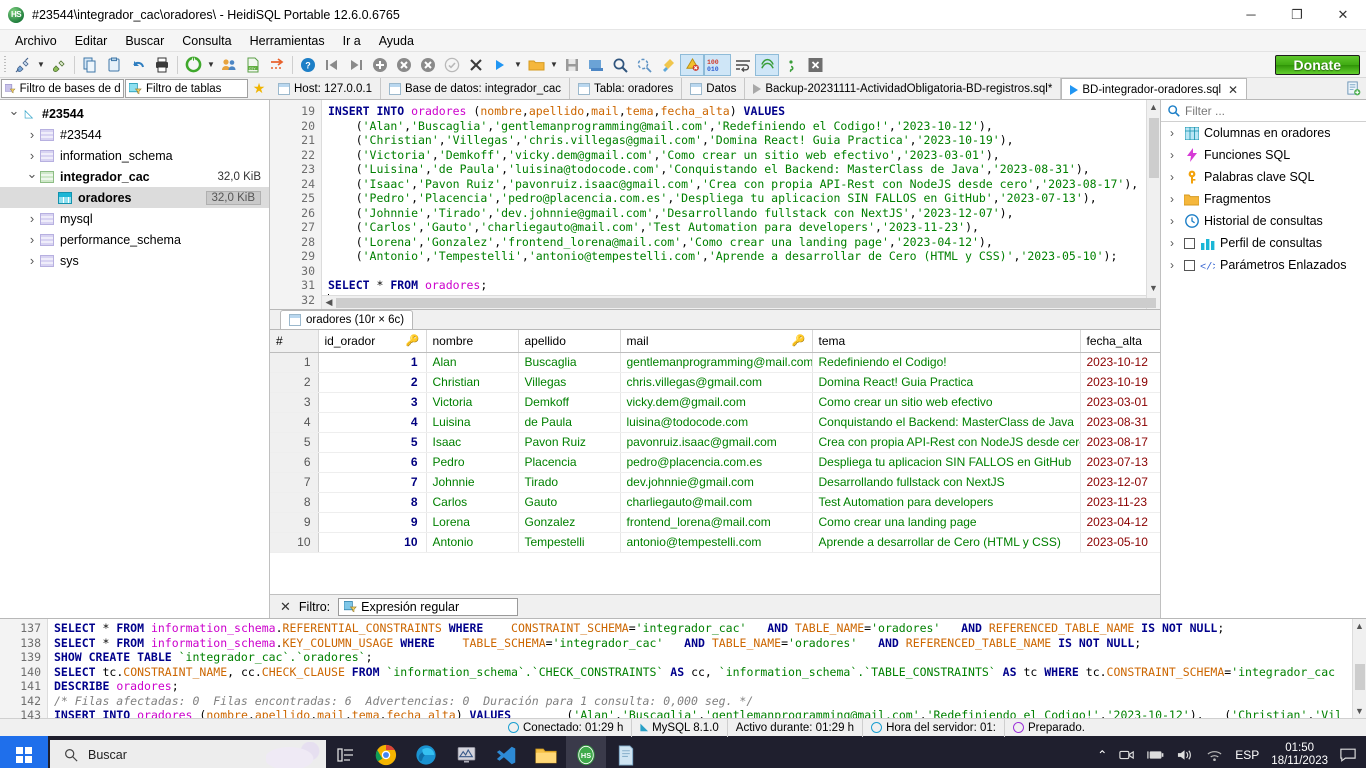  Describe the element at coordinates (569, 362) in the screenshot. I see `cell-apellido: Buscaglia` at that location.